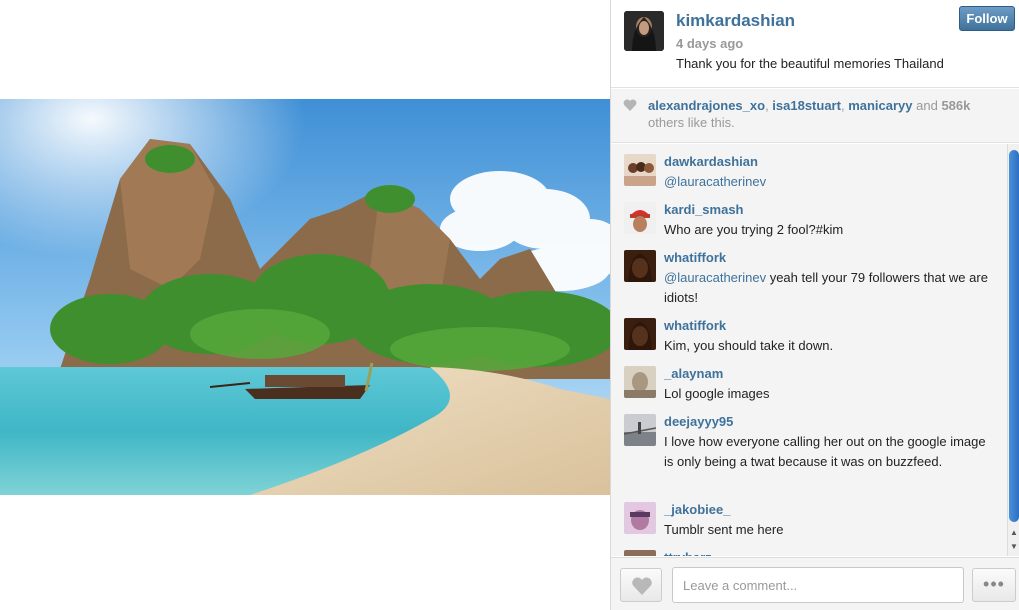 The height and width of the screenshot is (610, 1019). I want to click on comment-text: Who are you trying 2 fool?#kim, so click(829, 230).